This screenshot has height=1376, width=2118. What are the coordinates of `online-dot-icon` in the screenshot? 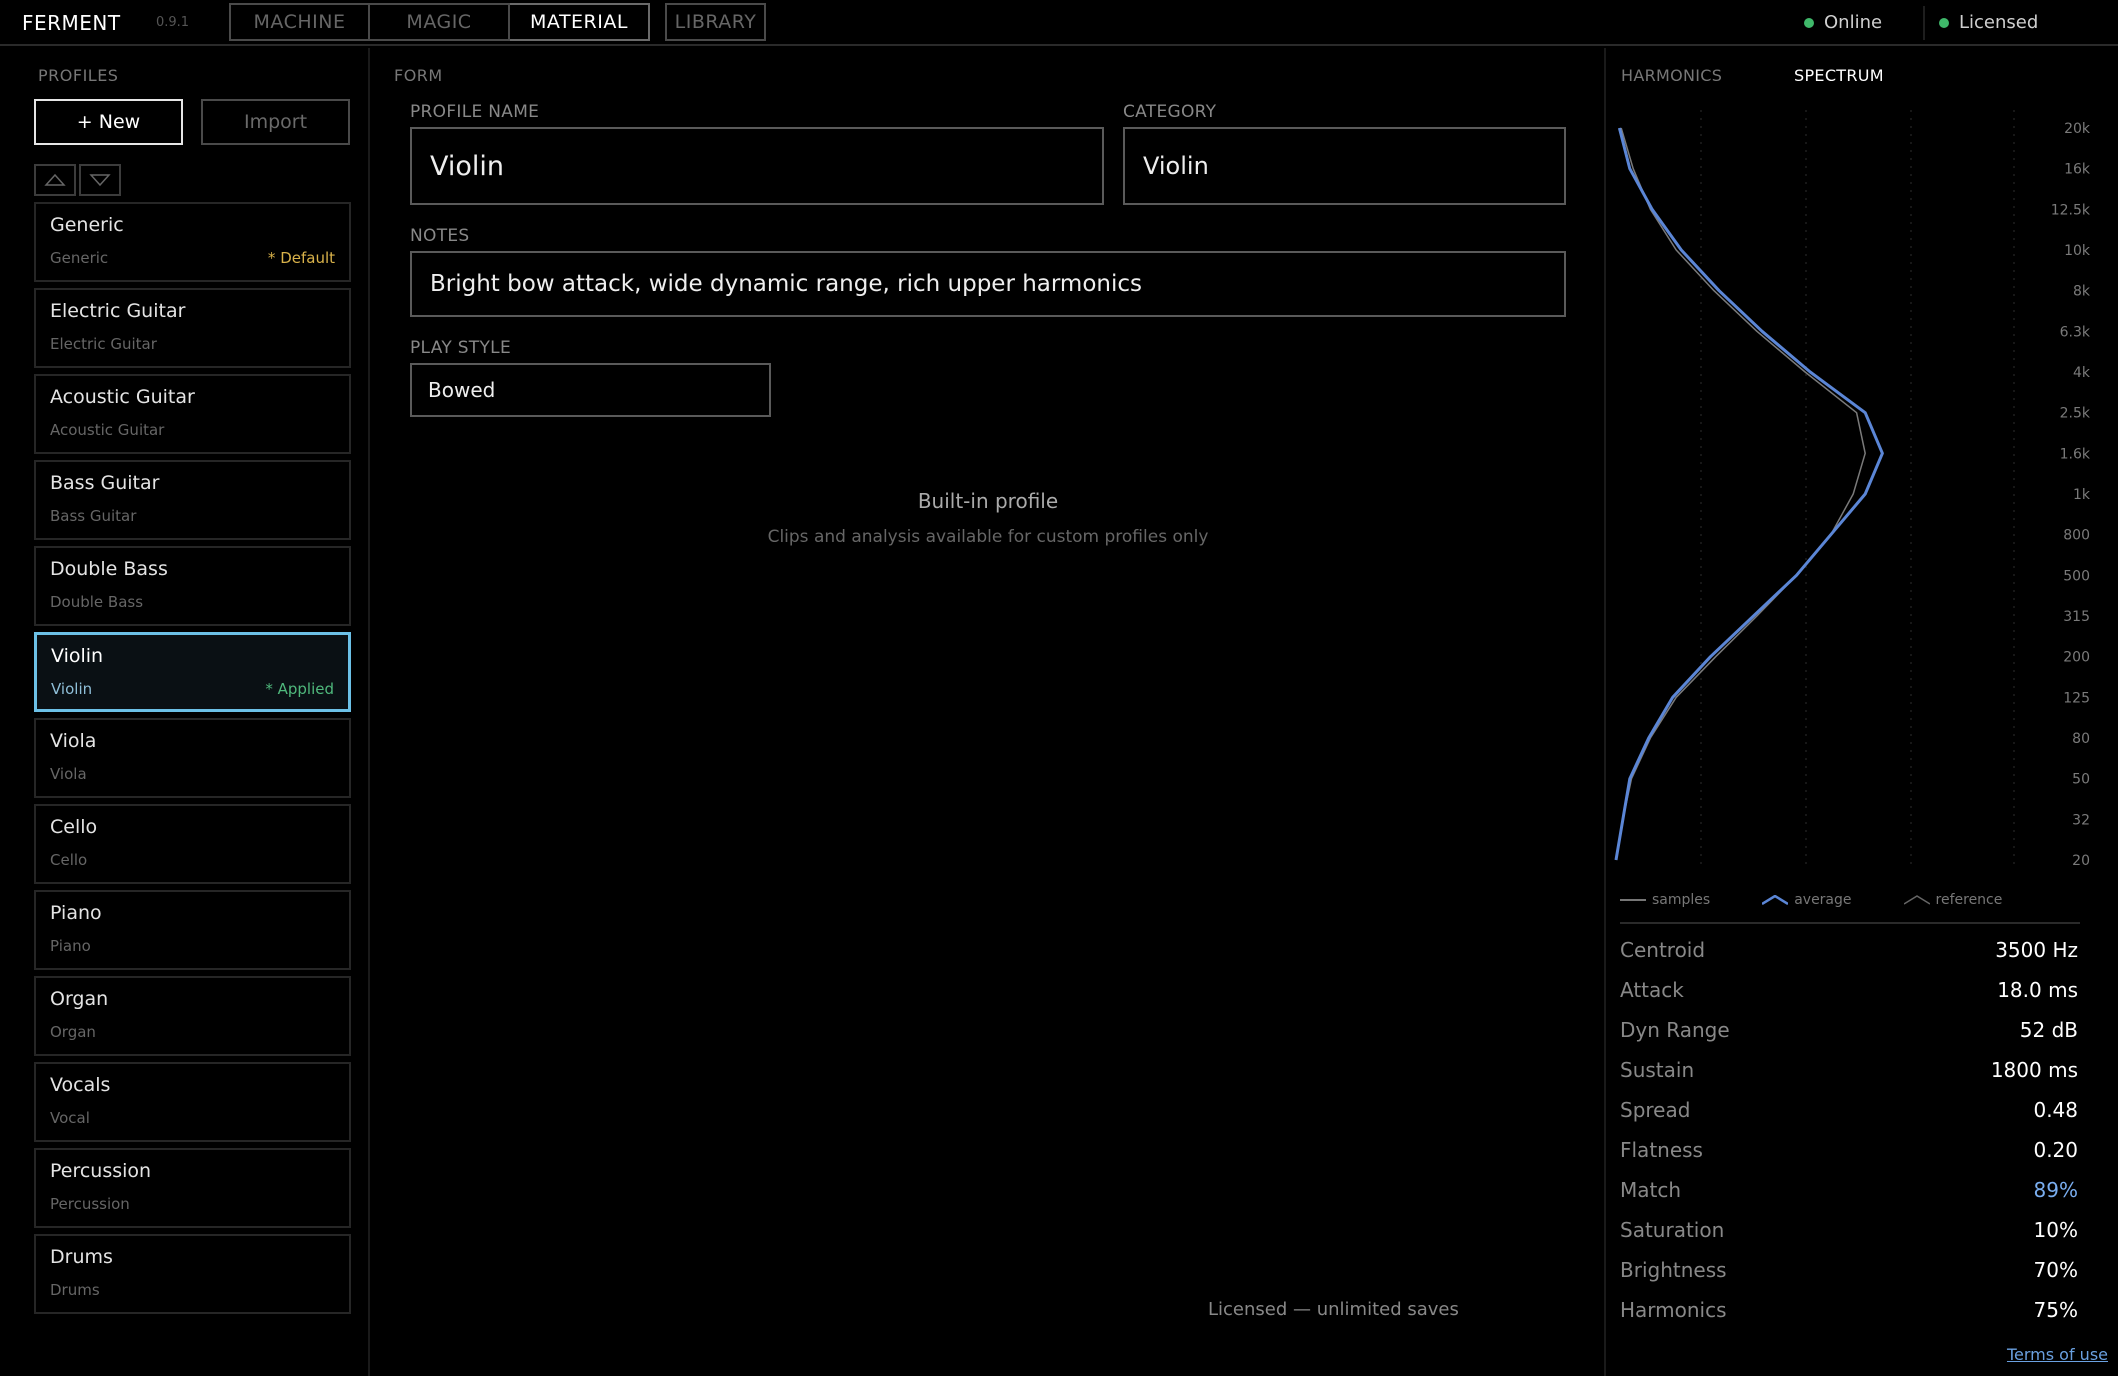 It's located at (1809, 22).